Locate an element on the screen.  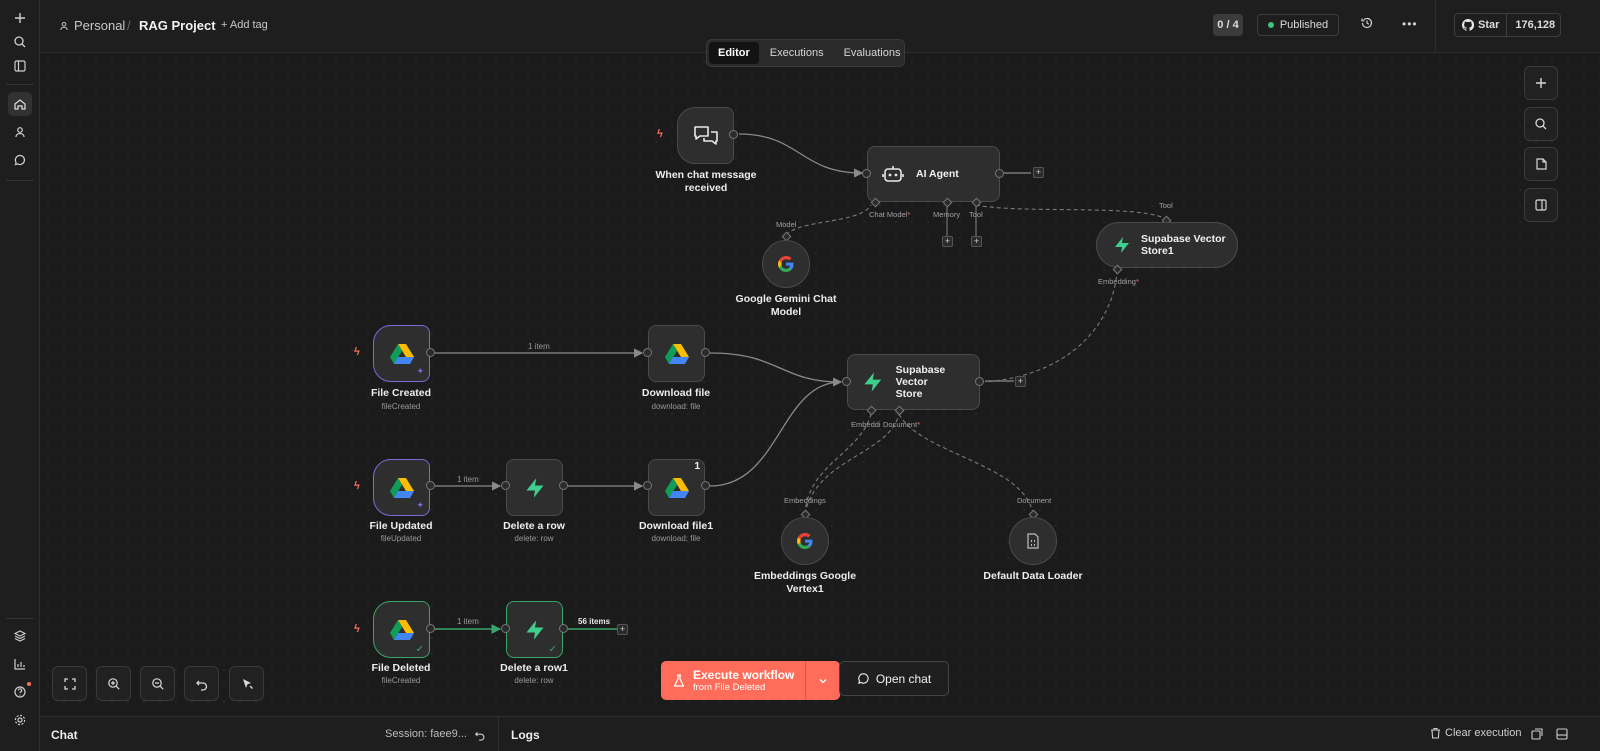
tab-executions: Executions is located at coordinates (797, 53).